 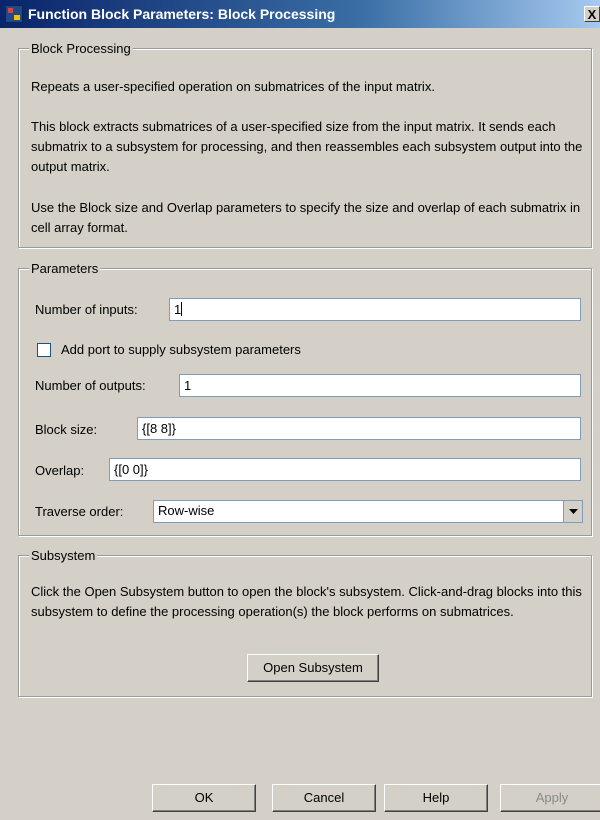 I want to click on subsystem-legend: Subsystem, so click(x=63, y=556).